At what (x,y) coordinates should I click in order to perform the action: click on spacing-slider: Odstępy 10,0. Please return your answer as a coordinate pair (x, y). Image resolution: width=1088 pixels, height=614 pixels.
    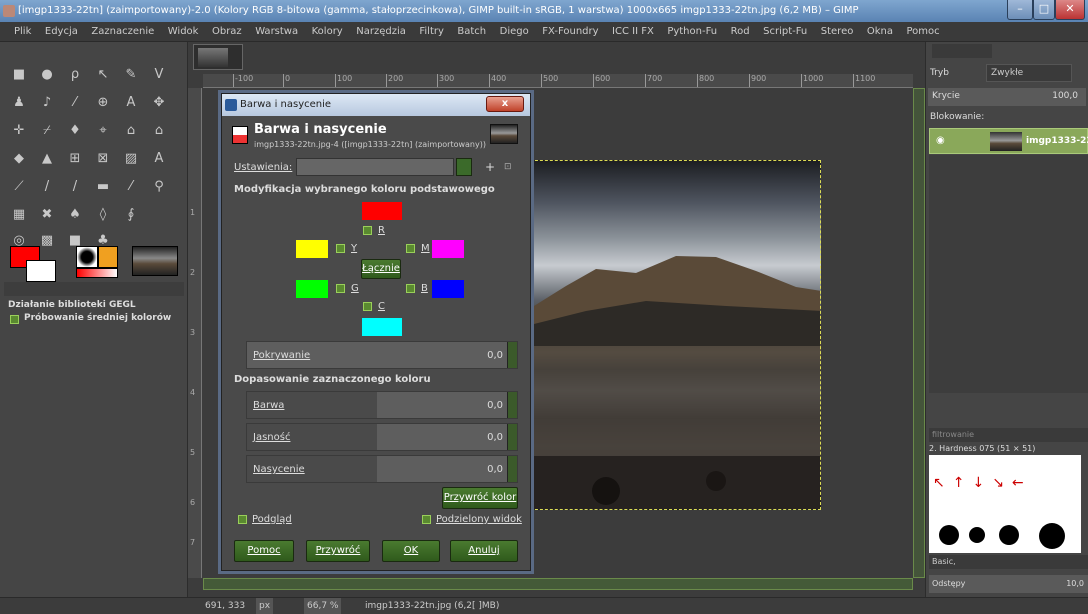
    Looking at the image, I should click on (1008, 584).